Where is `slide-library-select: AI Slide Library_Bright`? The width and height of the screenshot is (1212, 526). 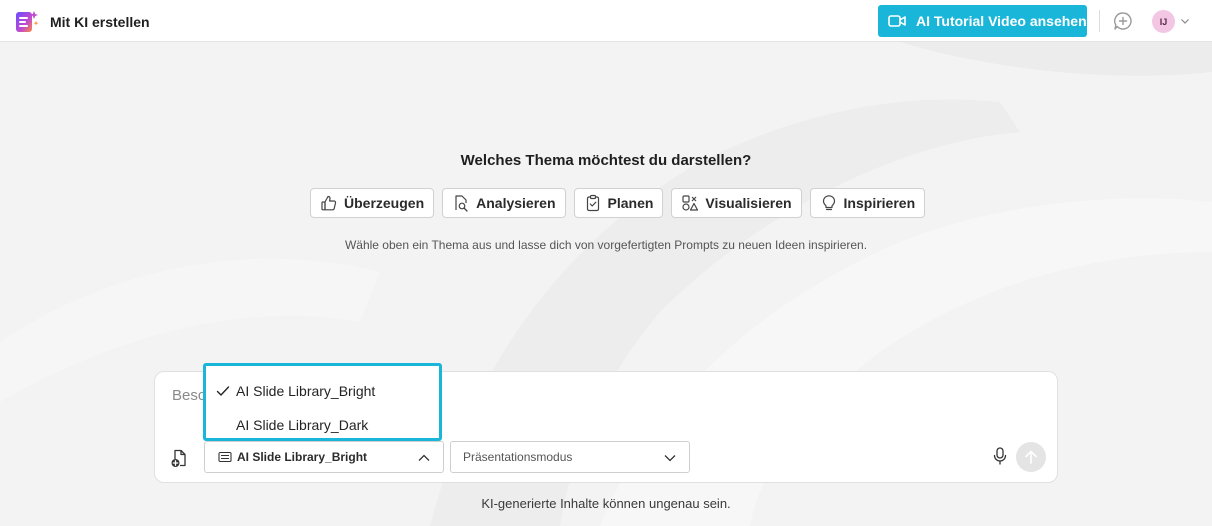
slide-library-select: AI Slide Library_Bright is located at coordinates (324, 457).